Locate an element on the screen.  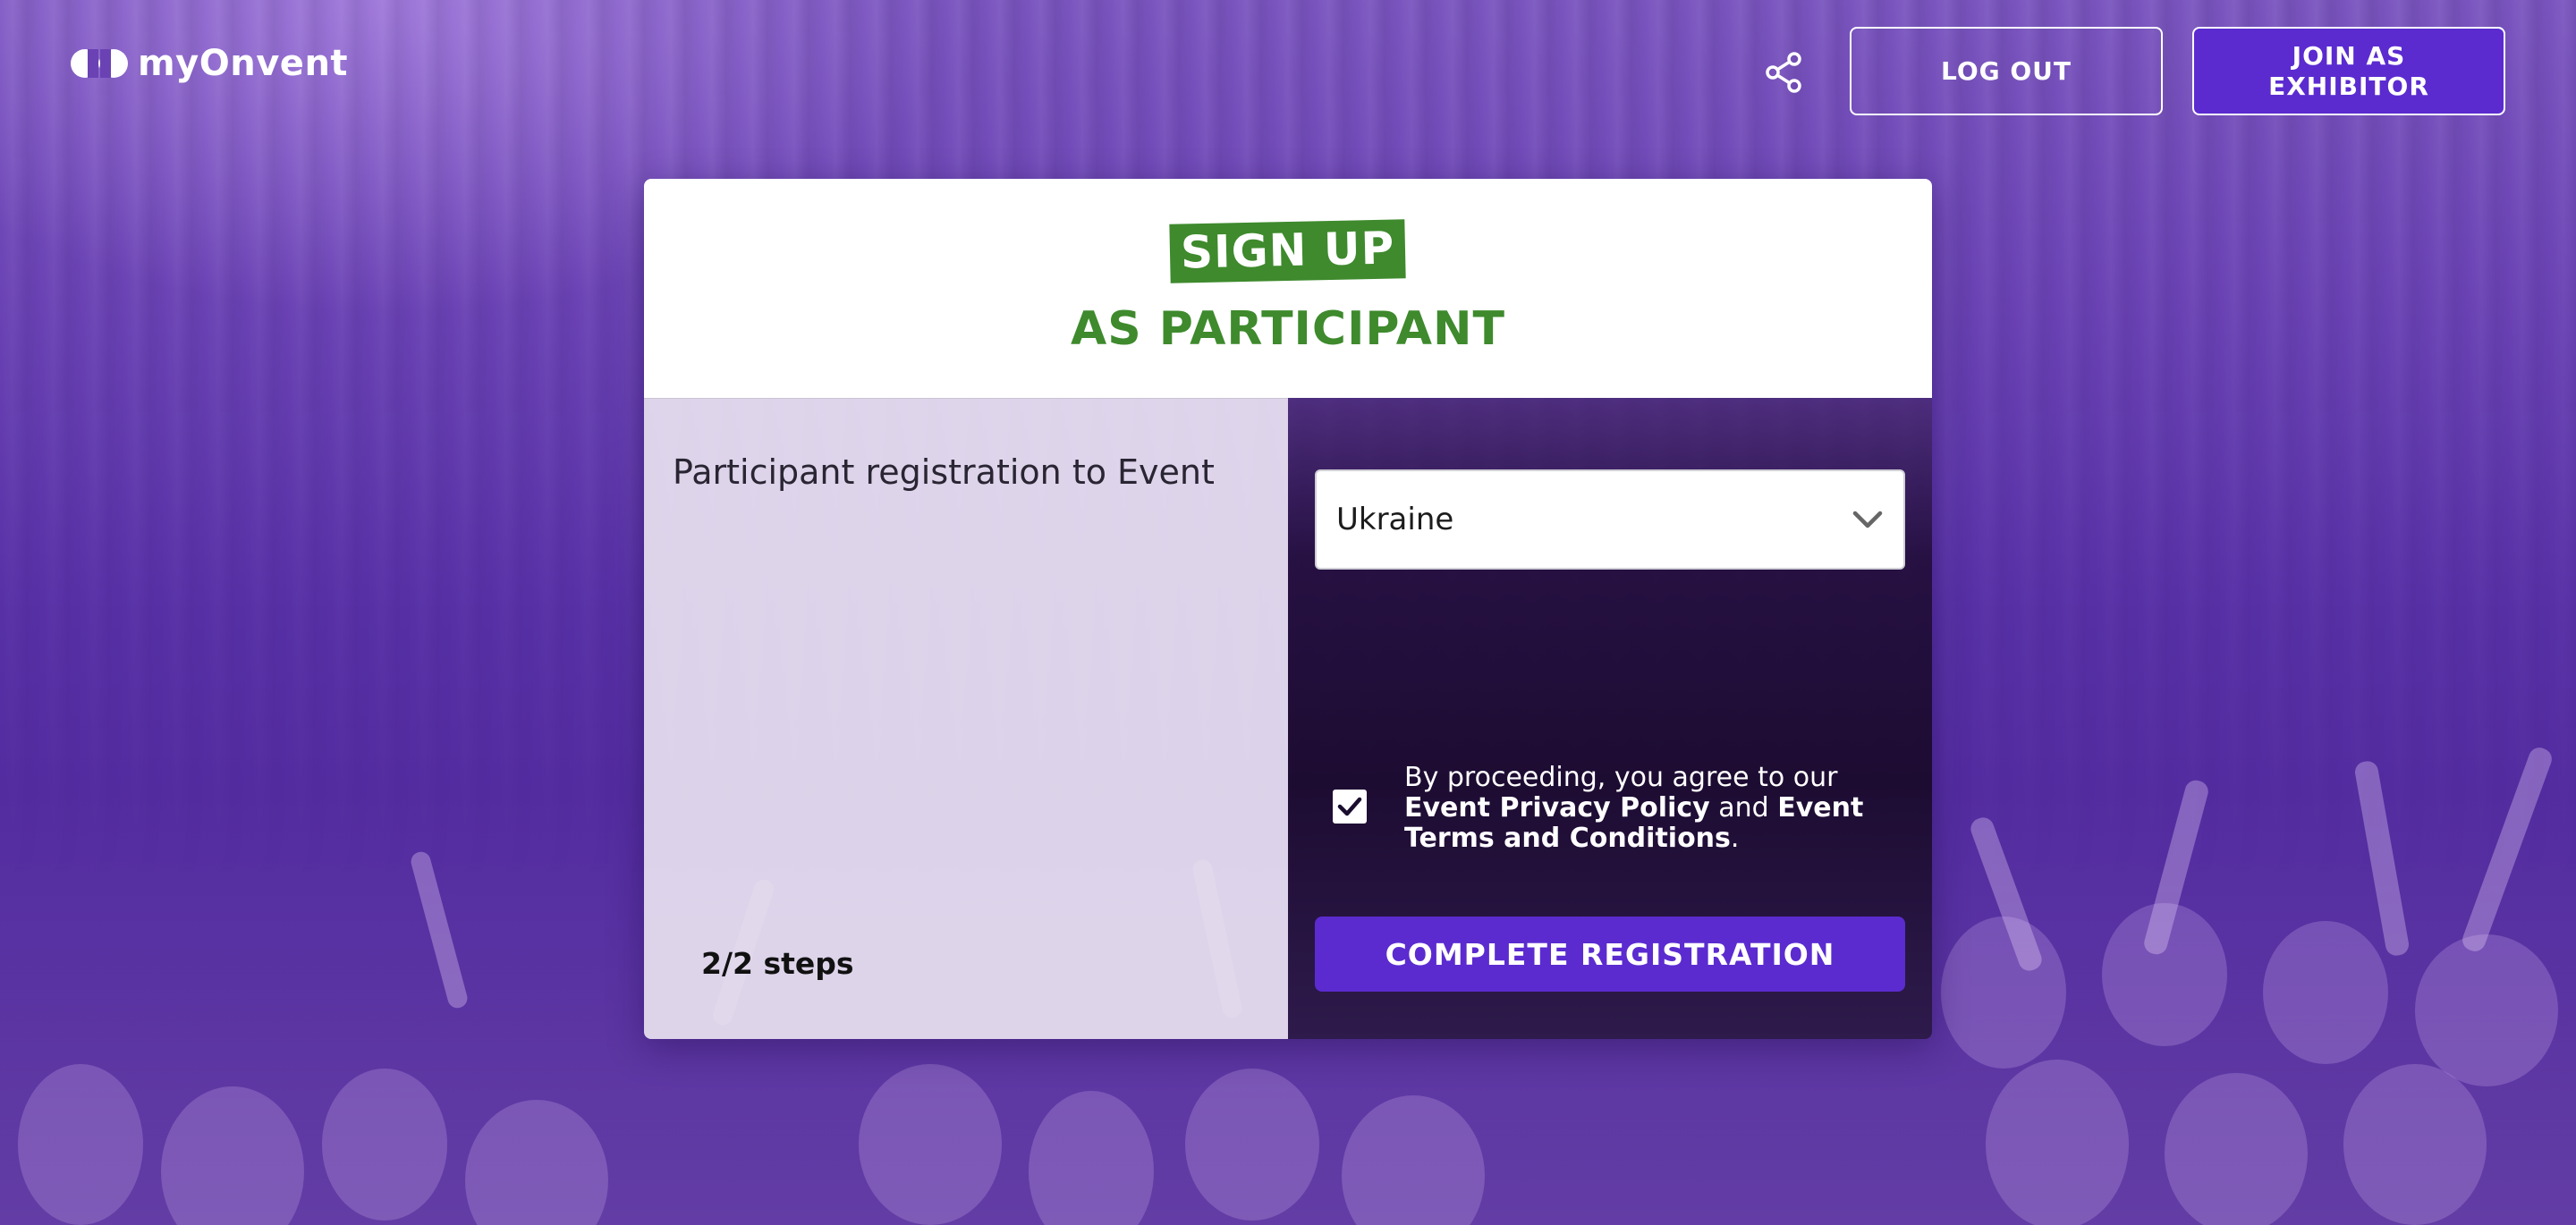
signup-badge: SIGN UP is located at coordinates (1288, 251).